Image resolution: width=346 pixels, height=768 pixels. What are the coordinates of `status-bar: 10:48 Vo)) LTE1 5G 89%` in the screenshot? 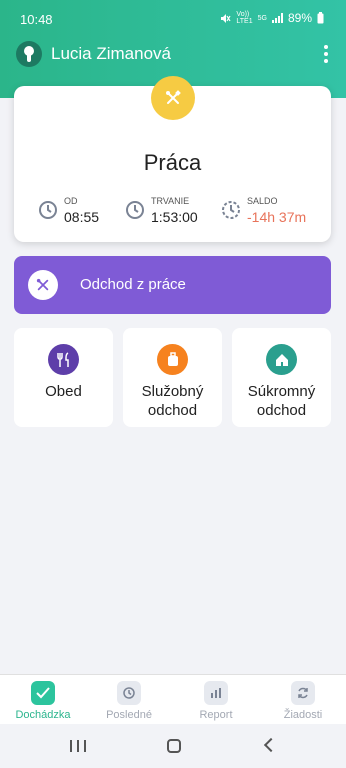 It's located at (173, 18).